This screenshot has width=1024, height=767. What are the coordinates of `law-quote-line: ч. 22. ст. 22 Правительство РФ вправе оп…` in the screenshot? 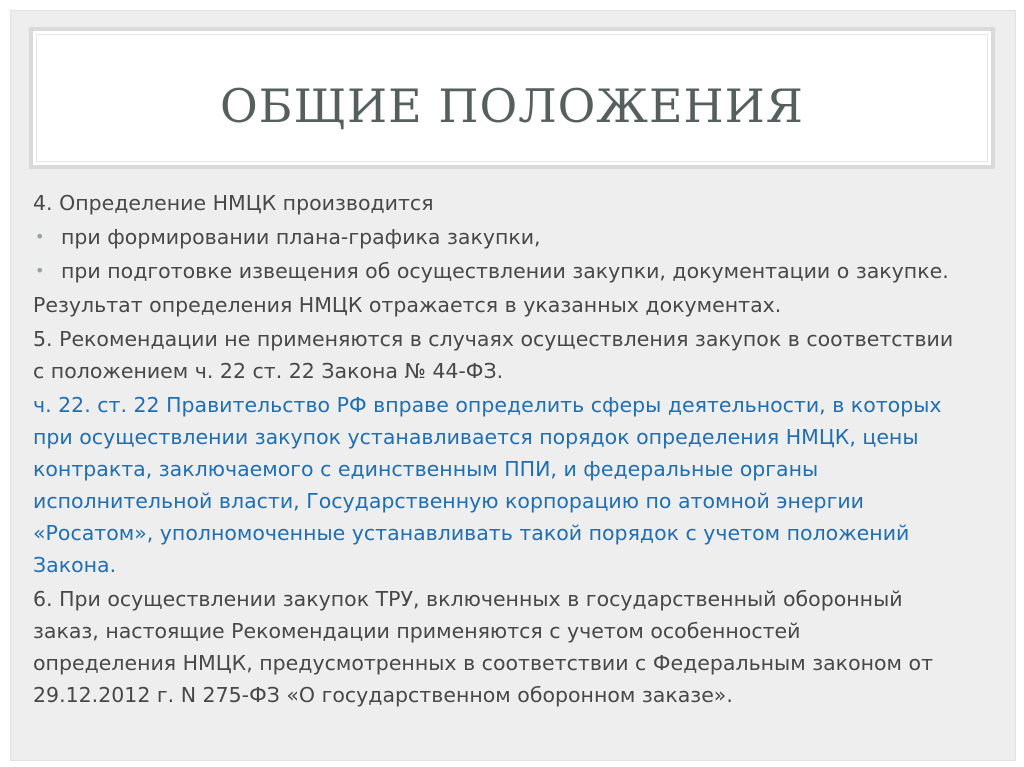 It's located at (487, 405).